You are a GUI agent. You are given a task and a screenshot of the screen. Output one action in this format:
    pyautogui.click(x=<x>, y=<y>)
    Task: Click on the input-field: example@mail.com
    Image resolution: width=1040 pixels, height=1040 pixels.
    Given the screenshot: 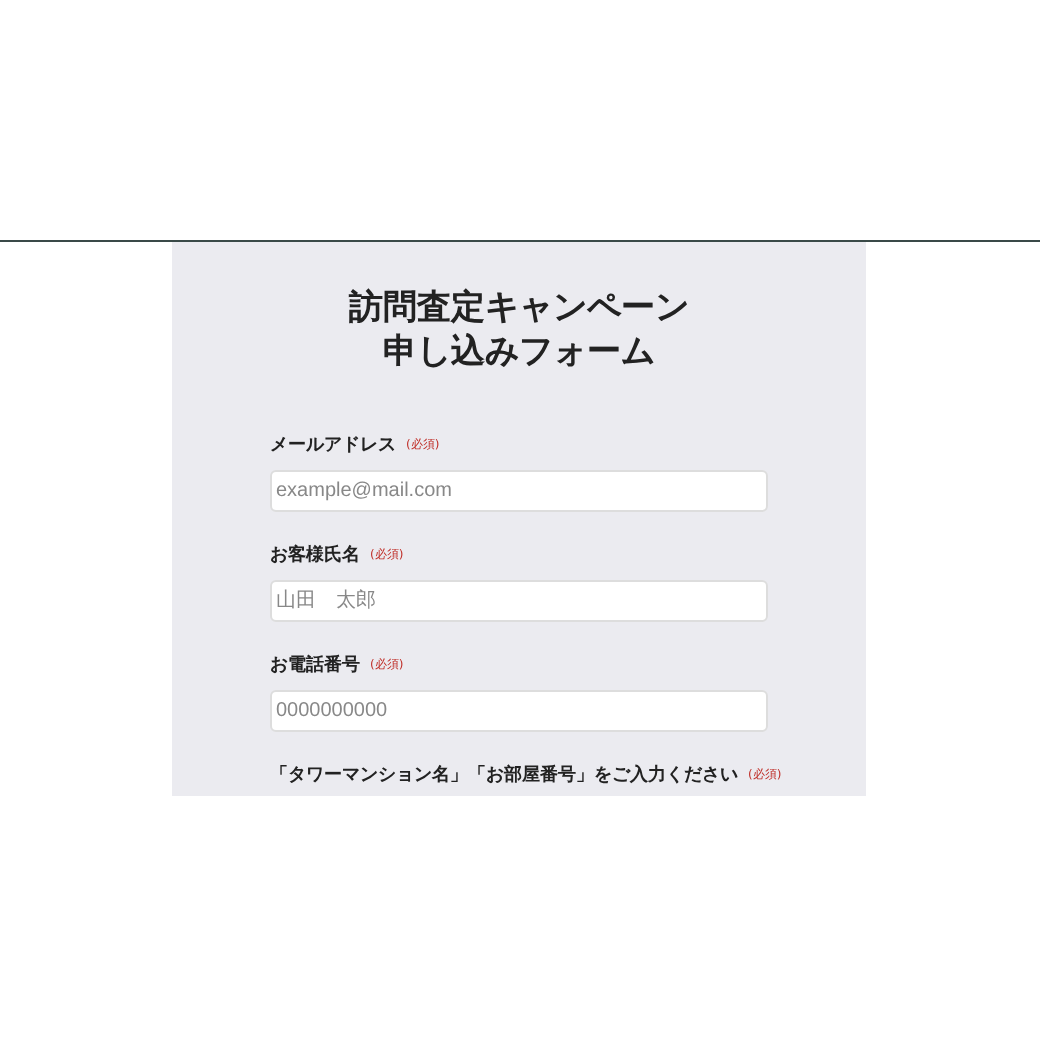 What is the action you would take?
    pyautogui.click(x=519, y=491)
    